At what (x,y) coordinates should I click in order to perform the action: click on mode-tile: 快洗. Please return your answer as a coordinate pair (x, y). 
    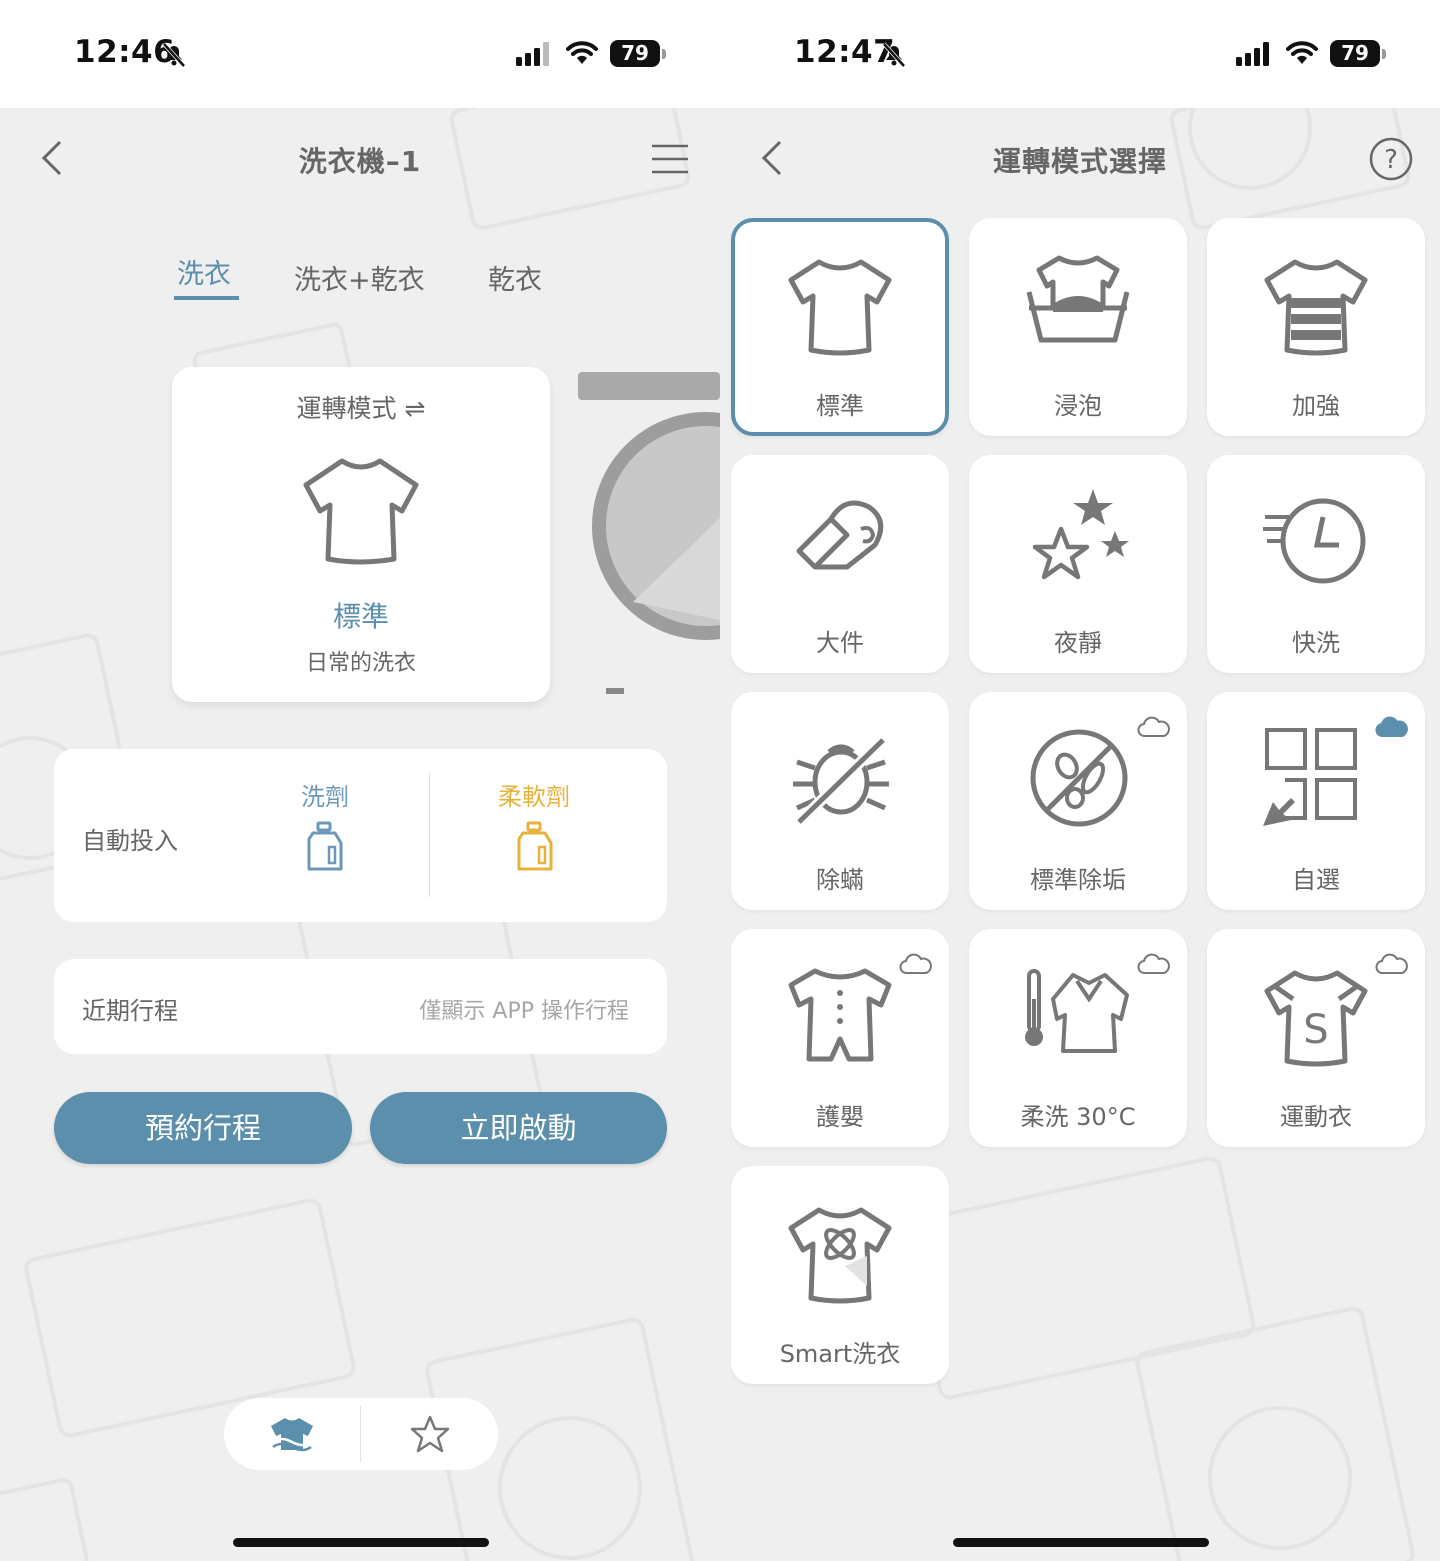
    Looking at the image, I should click on (1316, 564).